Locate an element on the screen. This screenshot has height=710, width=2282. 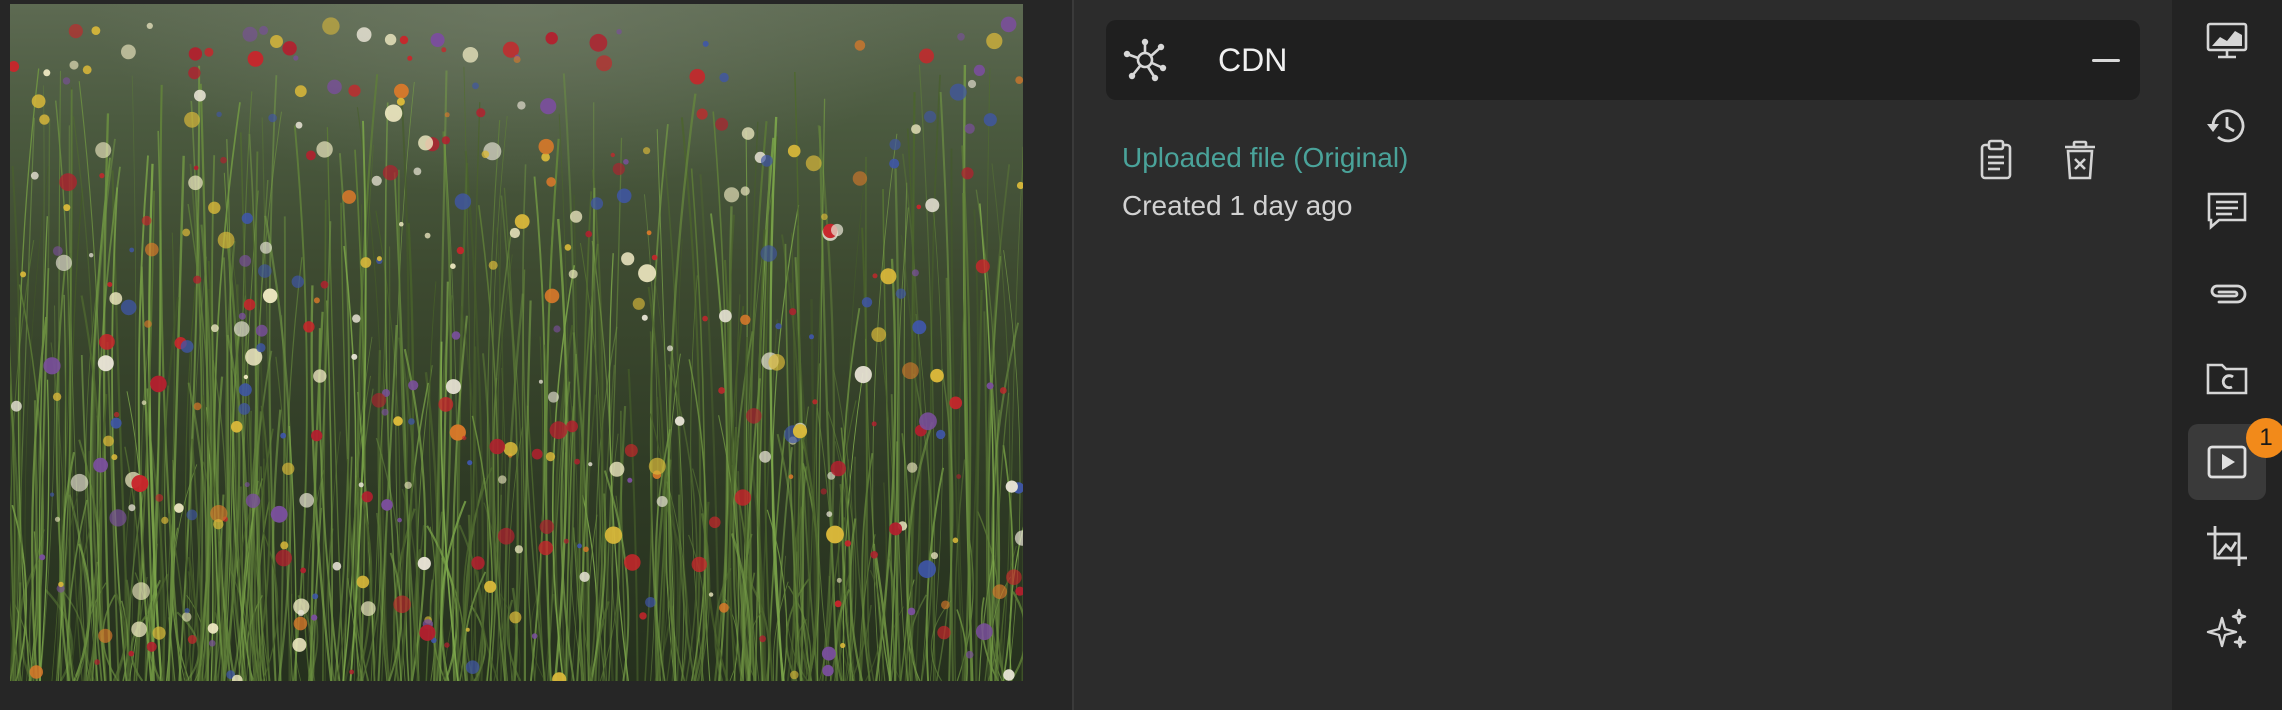
file-created-text: Created 1 day ago is located at coordinates (1237, 205).